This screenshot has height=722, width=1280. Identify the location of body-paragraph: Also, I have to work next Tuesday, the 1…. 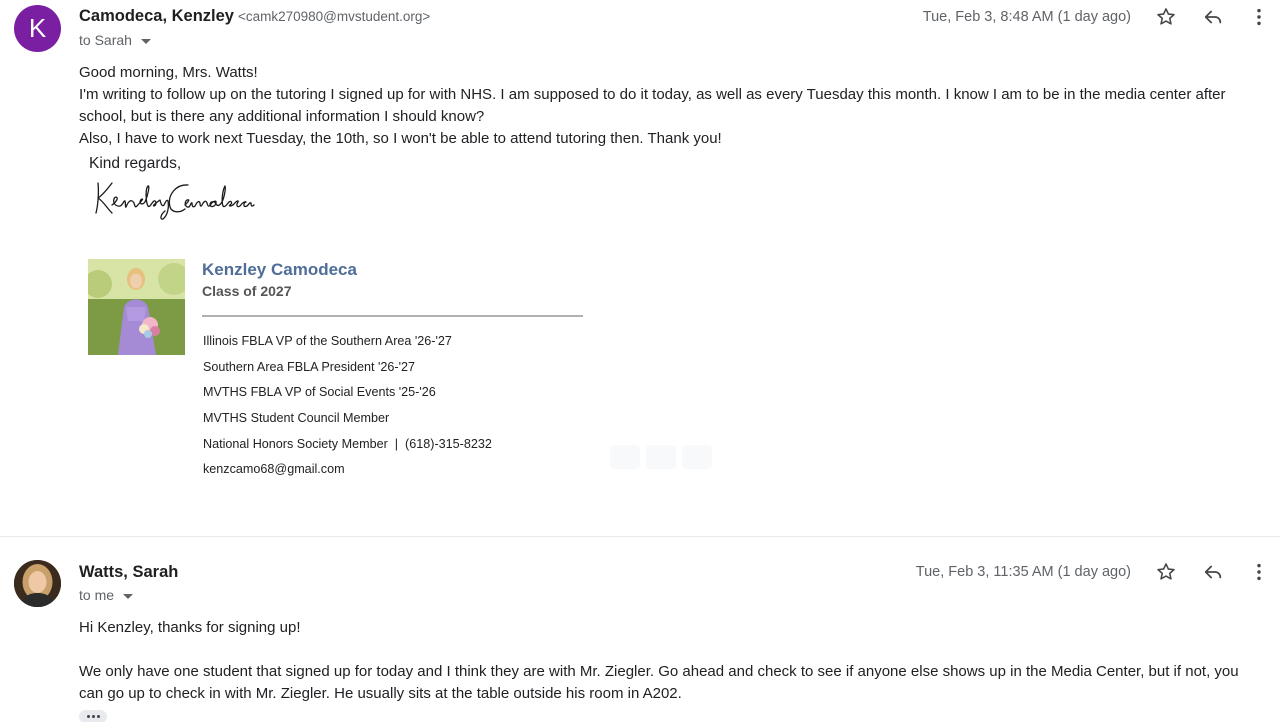
(400, 138).